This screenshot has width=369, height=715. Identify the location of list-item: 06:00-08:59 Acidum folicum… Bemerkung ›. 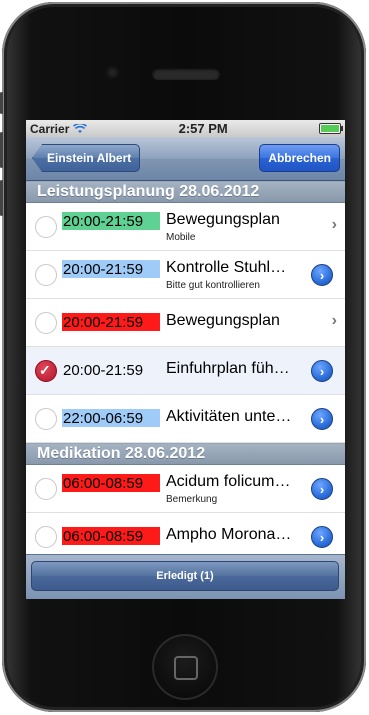
(185, 489).